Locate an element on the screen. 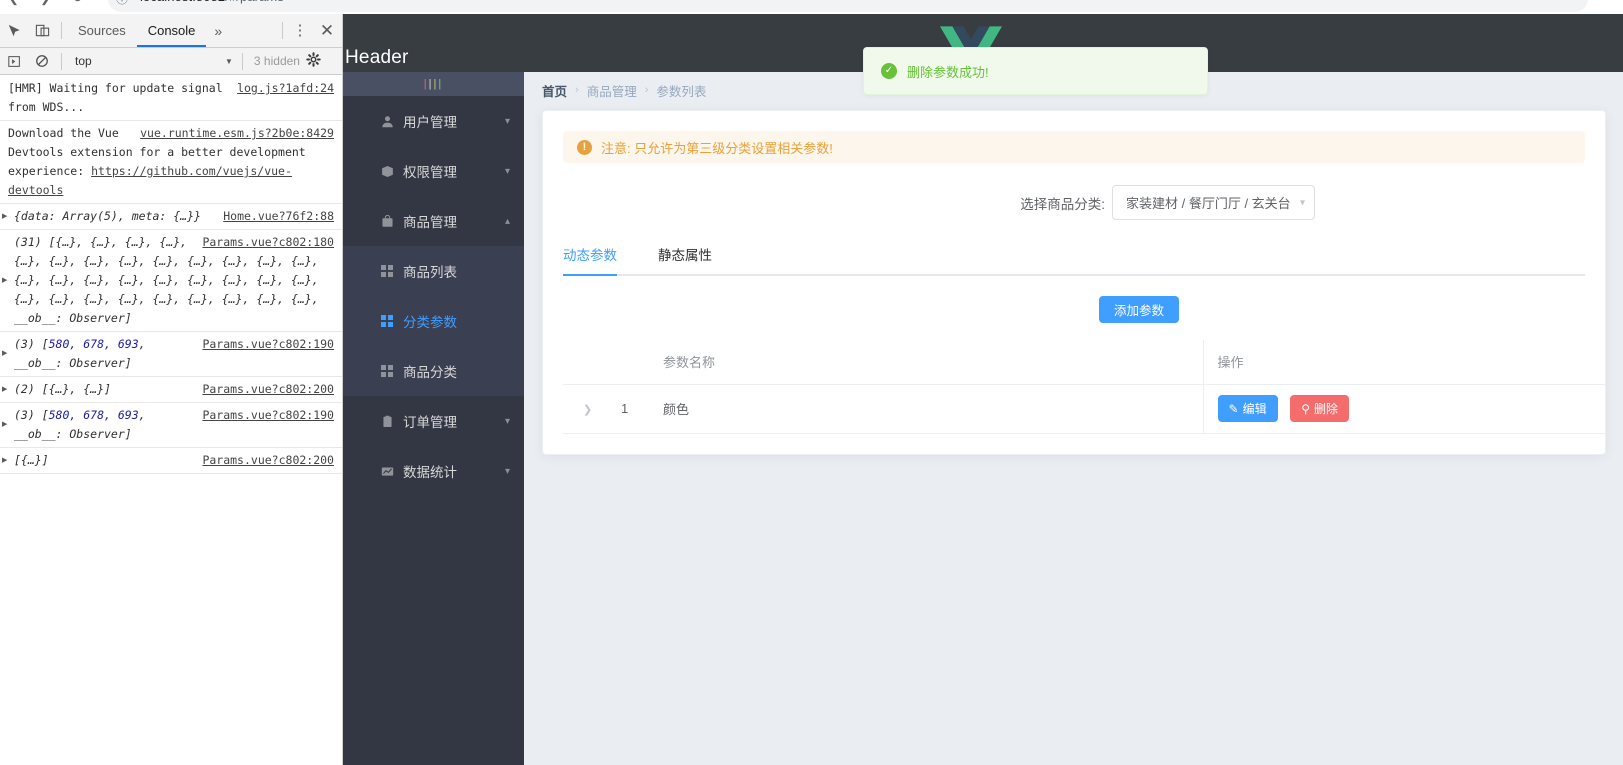  reload-icon: ↻ is located at coordinates (77, 3).